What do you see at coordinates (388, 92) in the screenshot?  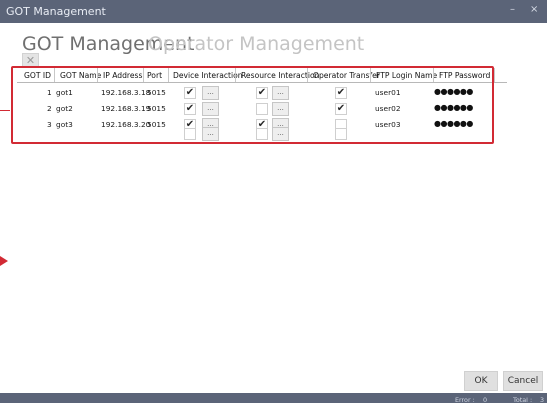 I see `ftp-login-cell: user01` at bounding box center [388, 92].